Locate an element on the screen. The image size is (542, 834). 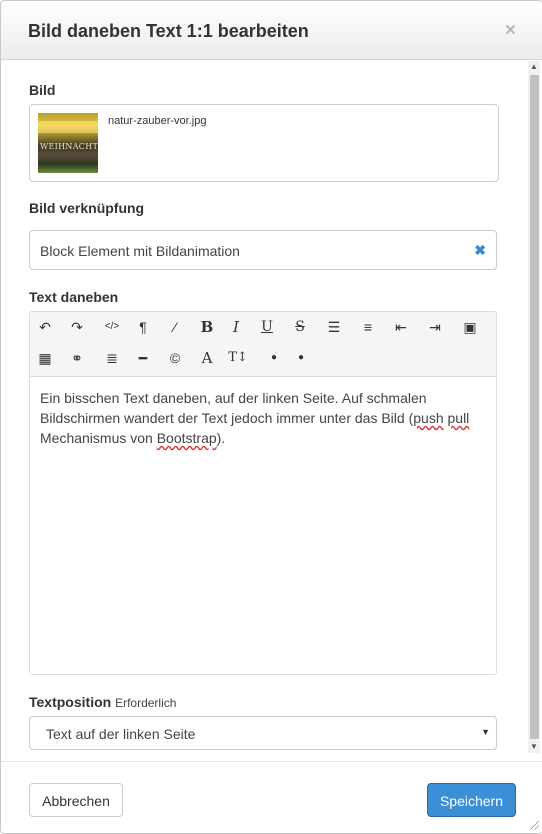
textposition-value: Text auf der linken Seite is located at coordinates (121, 734).